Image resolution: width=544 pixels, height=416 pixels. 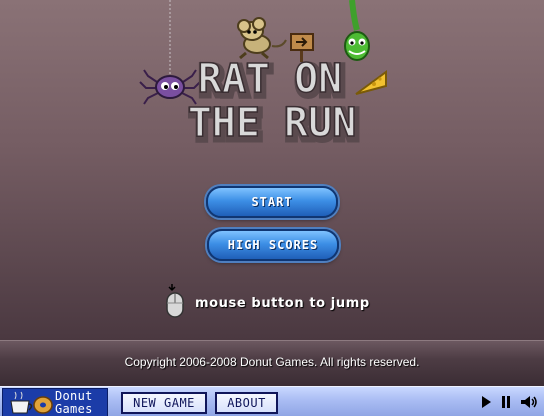 I want to click on sound-icon, so click(x=529, y=402).